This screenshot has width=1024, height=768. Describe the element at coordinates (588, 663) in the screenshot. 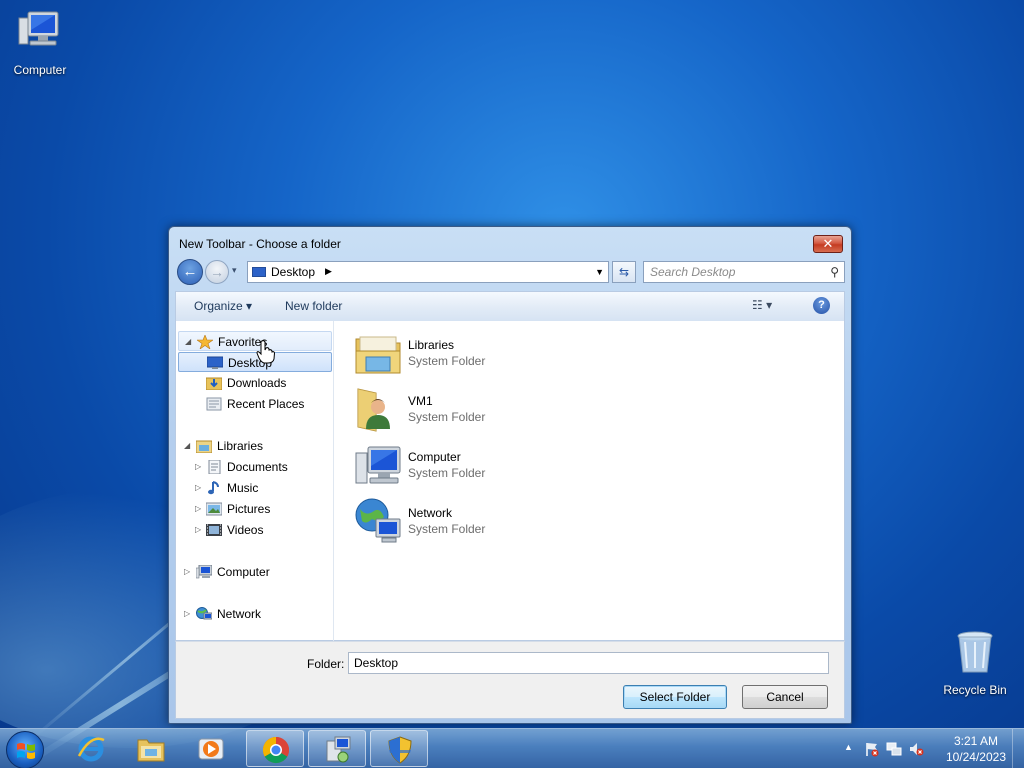

I see `folder-field` at that location.